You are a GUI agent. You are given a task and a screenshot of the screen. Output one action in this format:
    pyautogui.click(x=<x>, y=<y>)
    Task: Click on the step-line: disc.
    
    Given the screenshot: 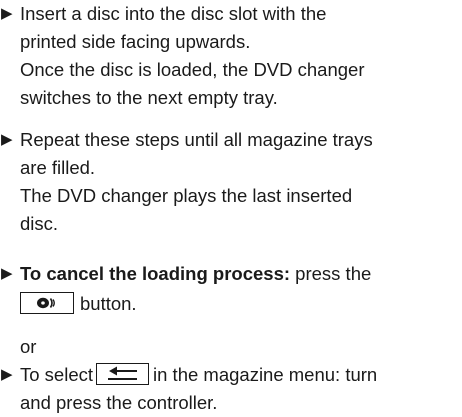 What is the action you would take?
    pyautogui.click(x=39, y=223)
    